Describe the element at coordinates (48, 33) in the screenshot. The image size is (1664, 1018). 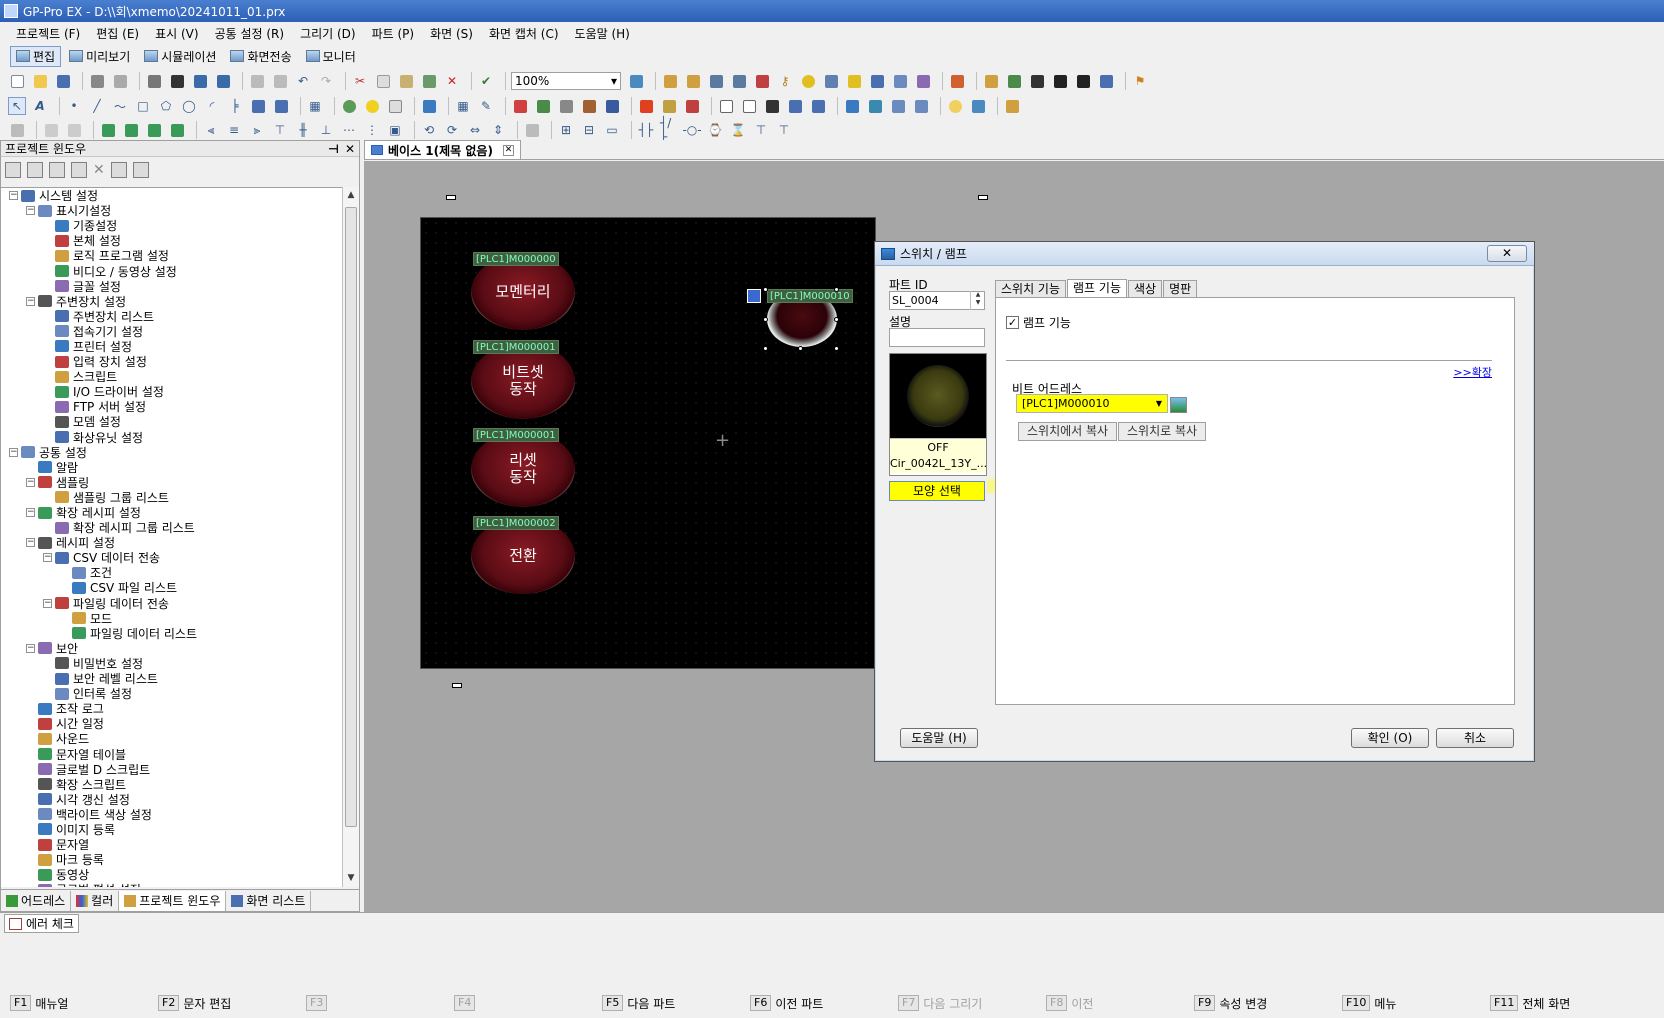
I see `menu-project: 프로젝트 (F)` at that location.